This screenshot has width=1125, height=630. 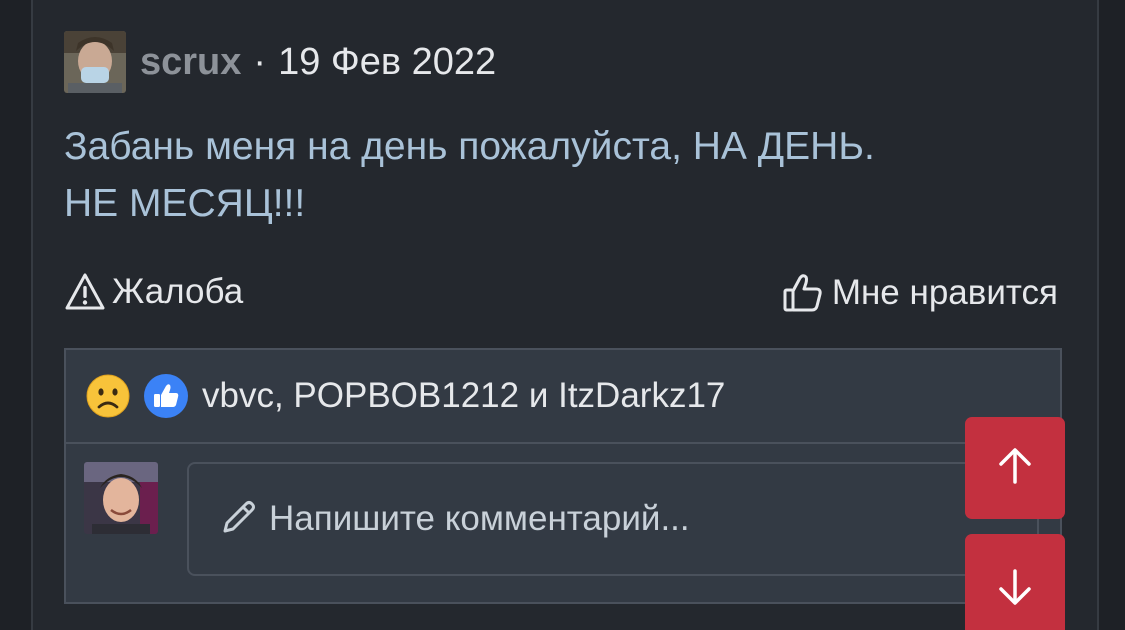 I want to click on author-avatar, so click(x=95, y=62).